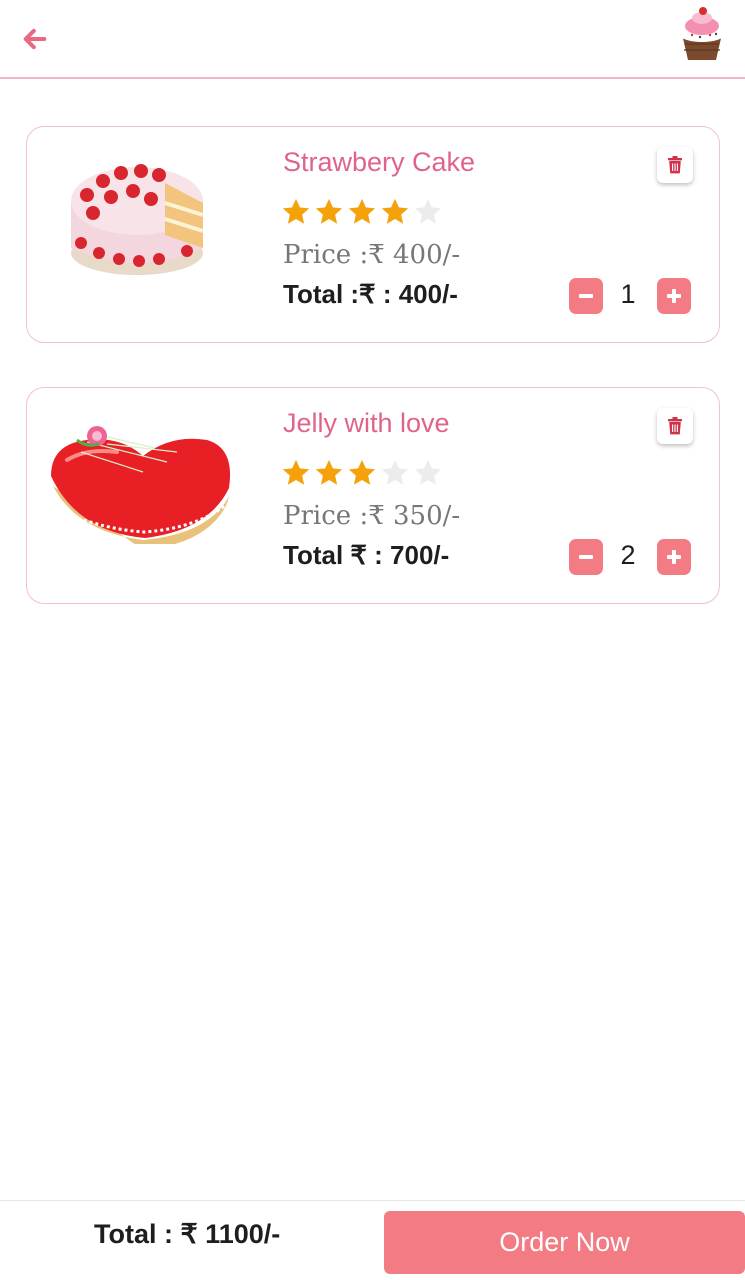 Image resolution: width=745 pixels, height=1280 pixels. What do you see at coordinates (379, 162) in the screenshot?
I see `item-name: Strawbery Cake` at bounding box center [379, 162].